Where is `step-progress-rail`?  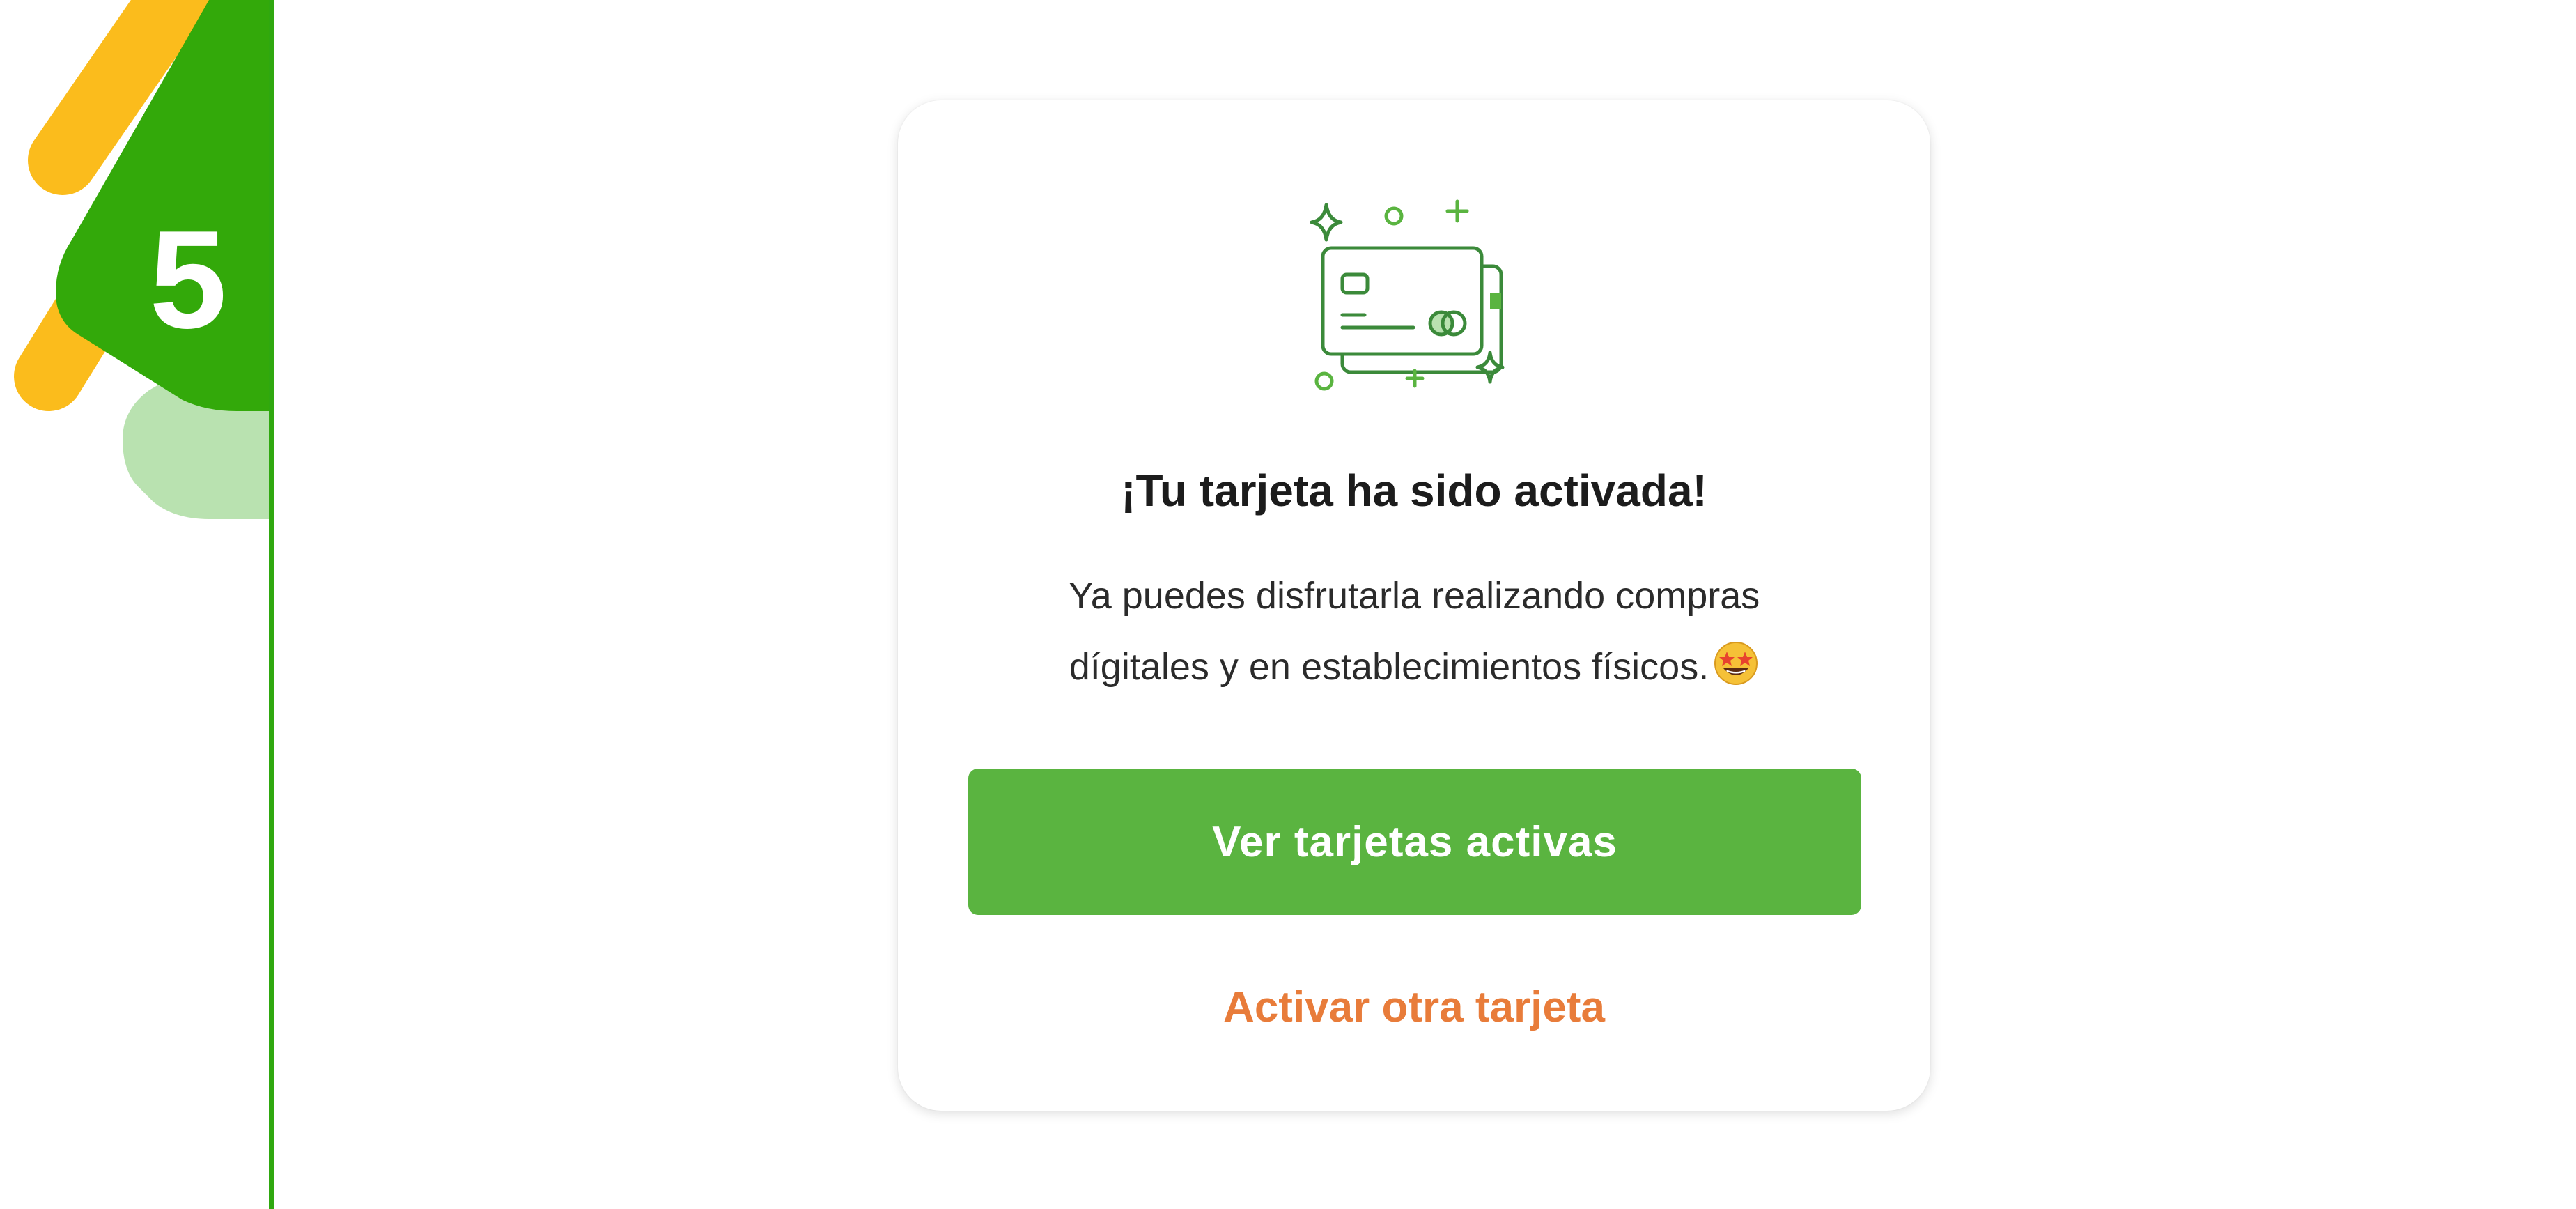
step-progress-rail is located at coordinates (271, 605).